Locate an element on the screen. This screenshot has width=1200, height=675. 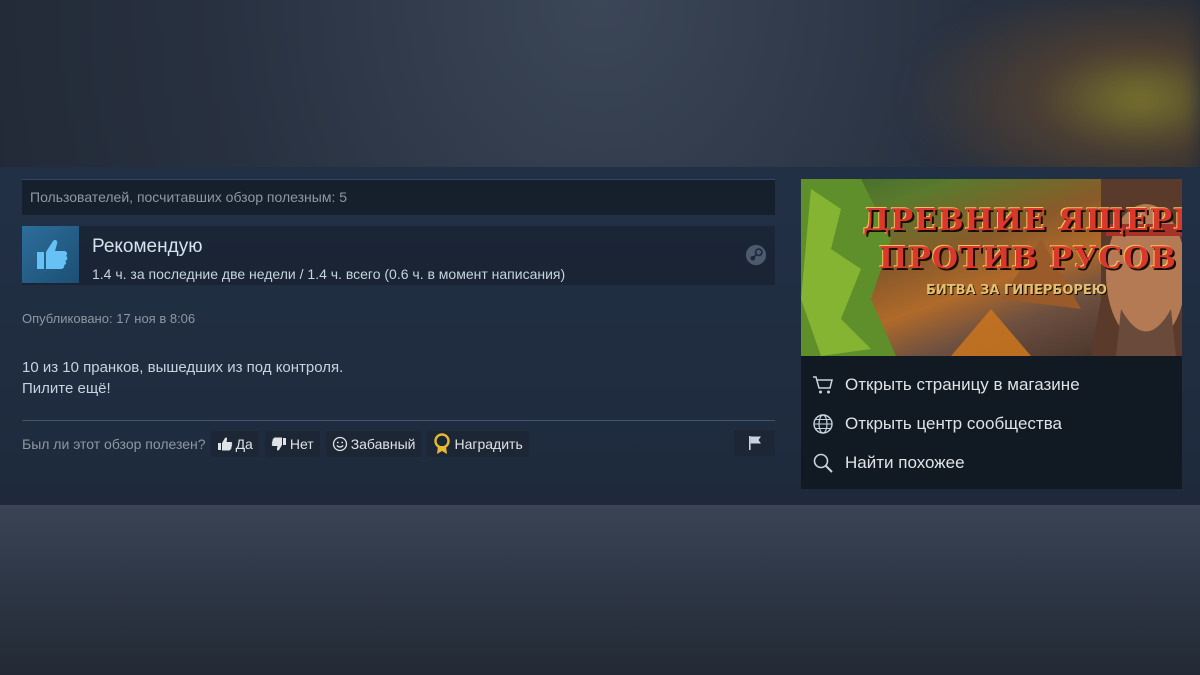
vote-funny-button: Забавный is located at coordinates (373, 444).